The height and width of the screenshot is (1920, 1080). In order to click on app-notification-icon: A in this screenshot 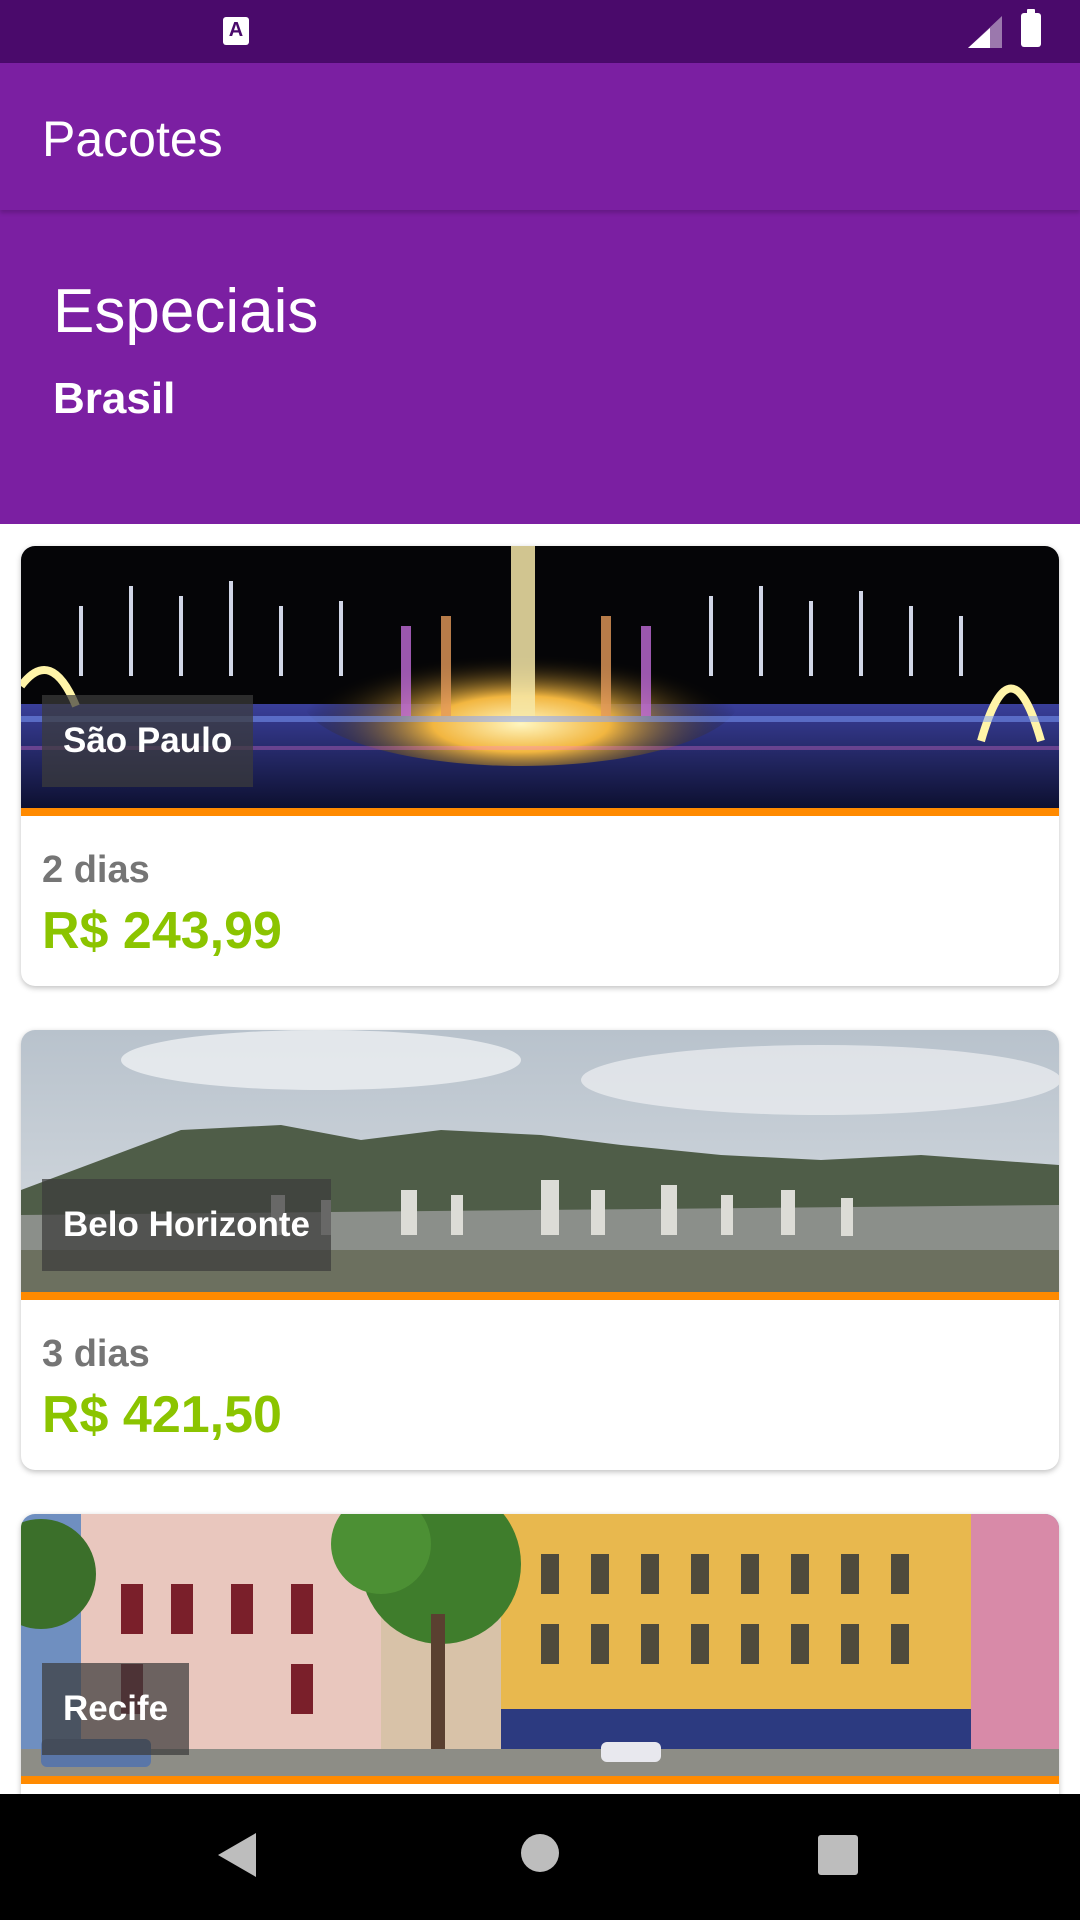, I will do `click(236, 31)`.